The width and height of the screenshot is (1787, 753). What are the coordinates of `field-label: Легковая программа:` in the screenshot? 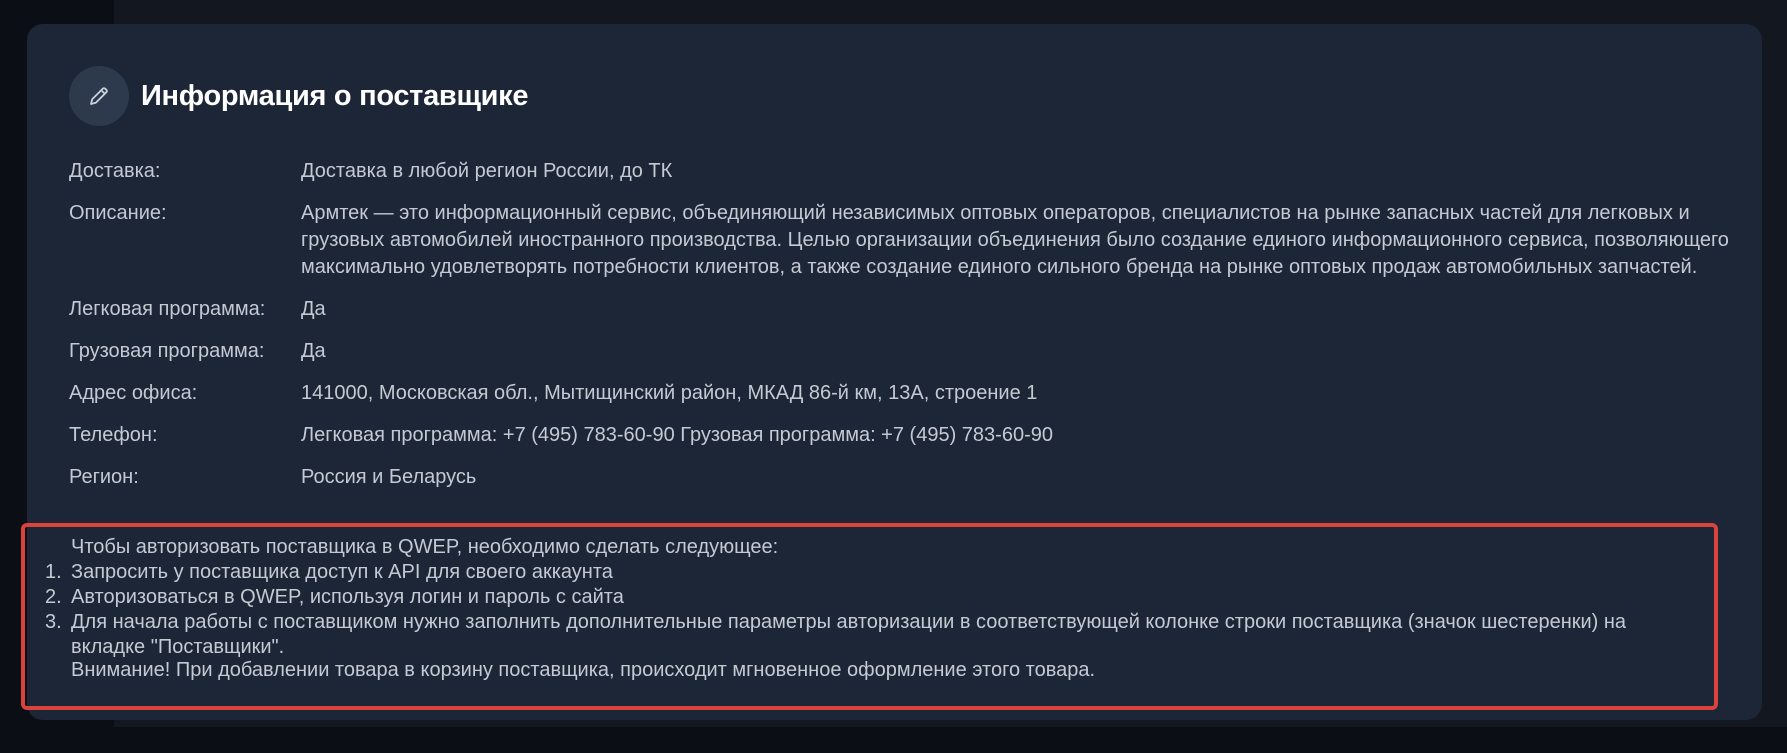 It's located at (167, 309).